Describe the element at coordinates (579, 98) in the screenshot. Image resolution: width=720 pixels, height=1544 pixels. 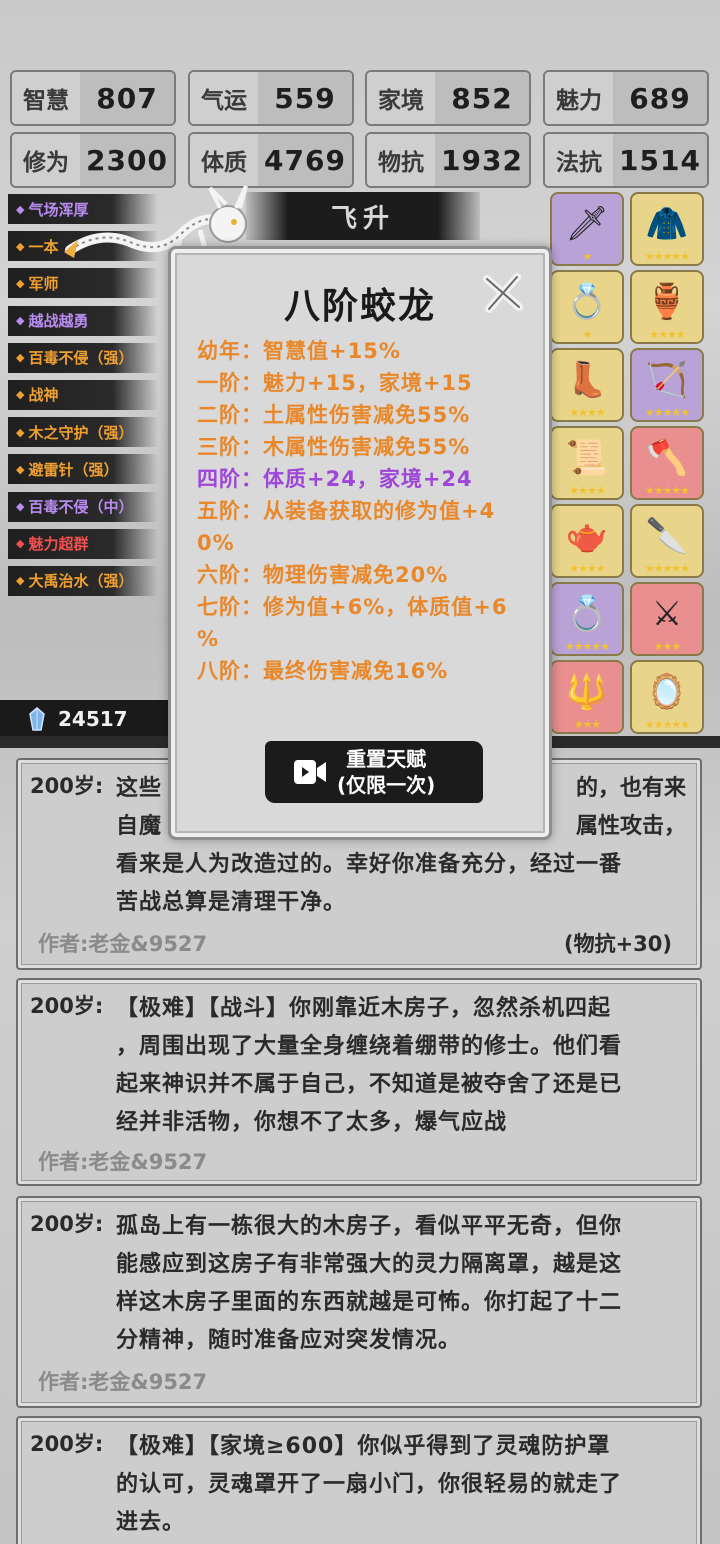
I see `stat-label: 魅力` at that location.